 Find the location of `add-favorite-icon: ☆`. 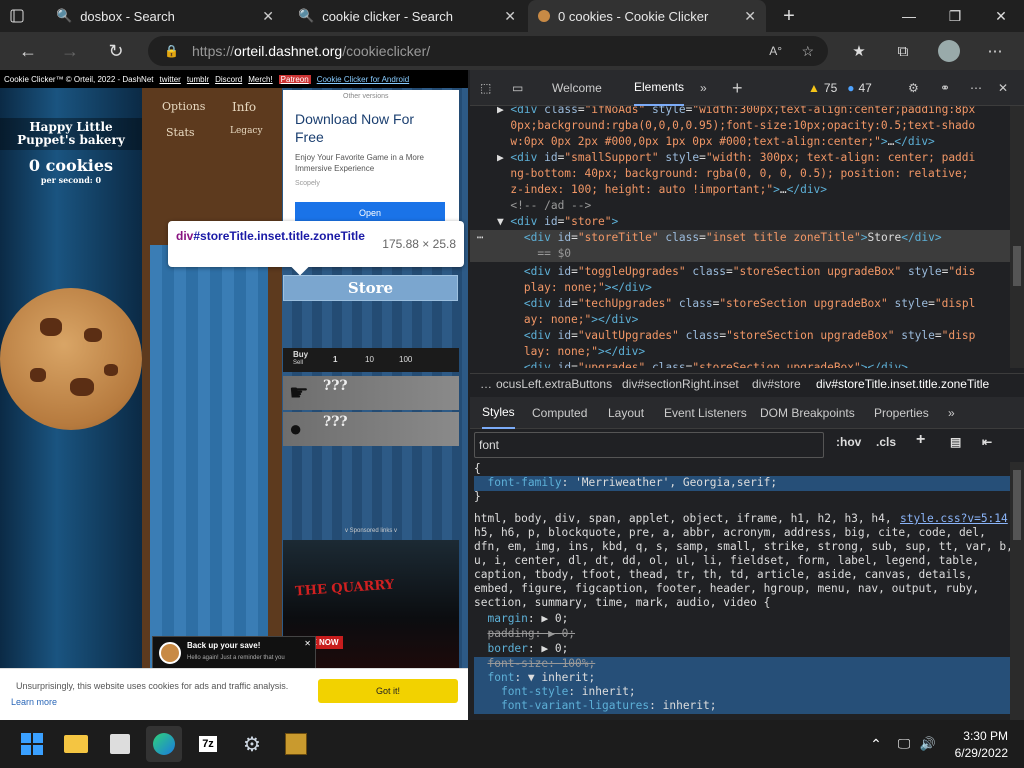

add-favorite-icon: ☆ is located at coordinates (807, 51).